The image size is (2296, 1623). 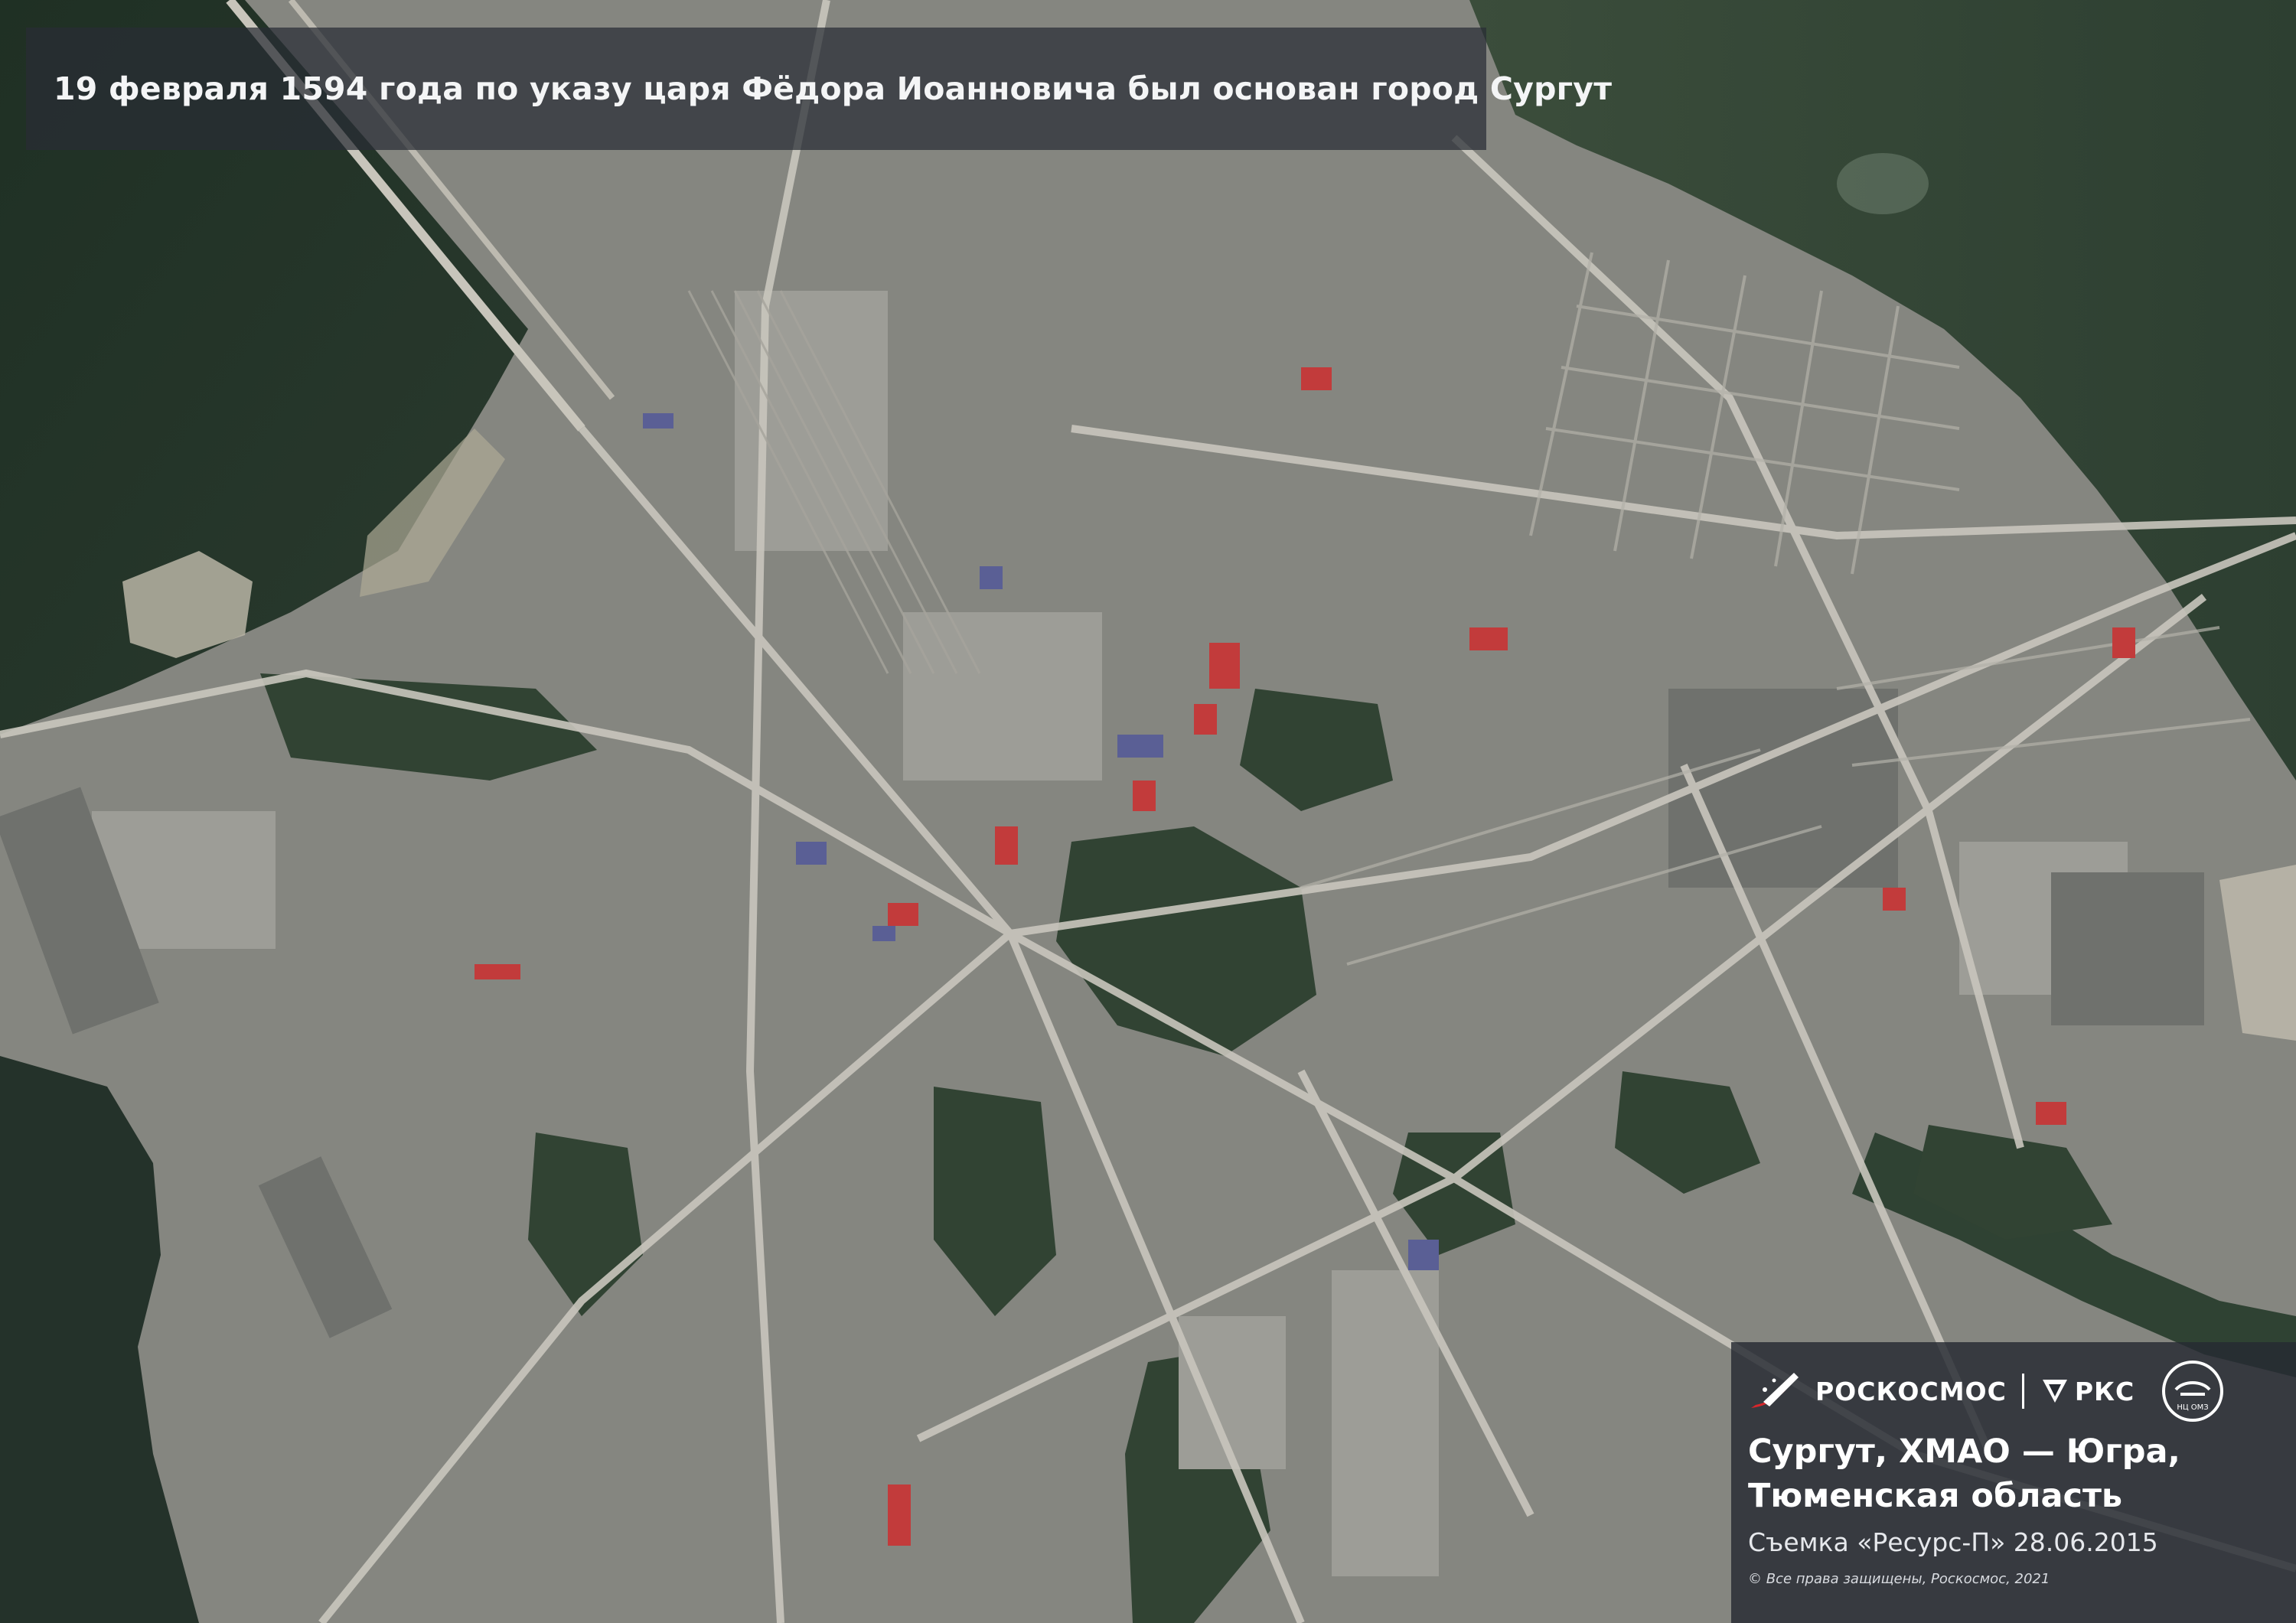 I want to click on place-title-line2: Тюменская область, so click(x=1935, y=1496).